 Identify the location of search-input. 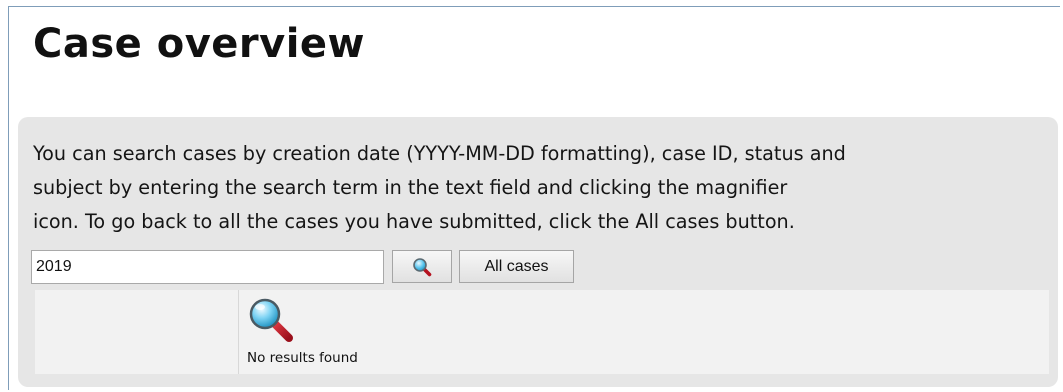
(207, 267).